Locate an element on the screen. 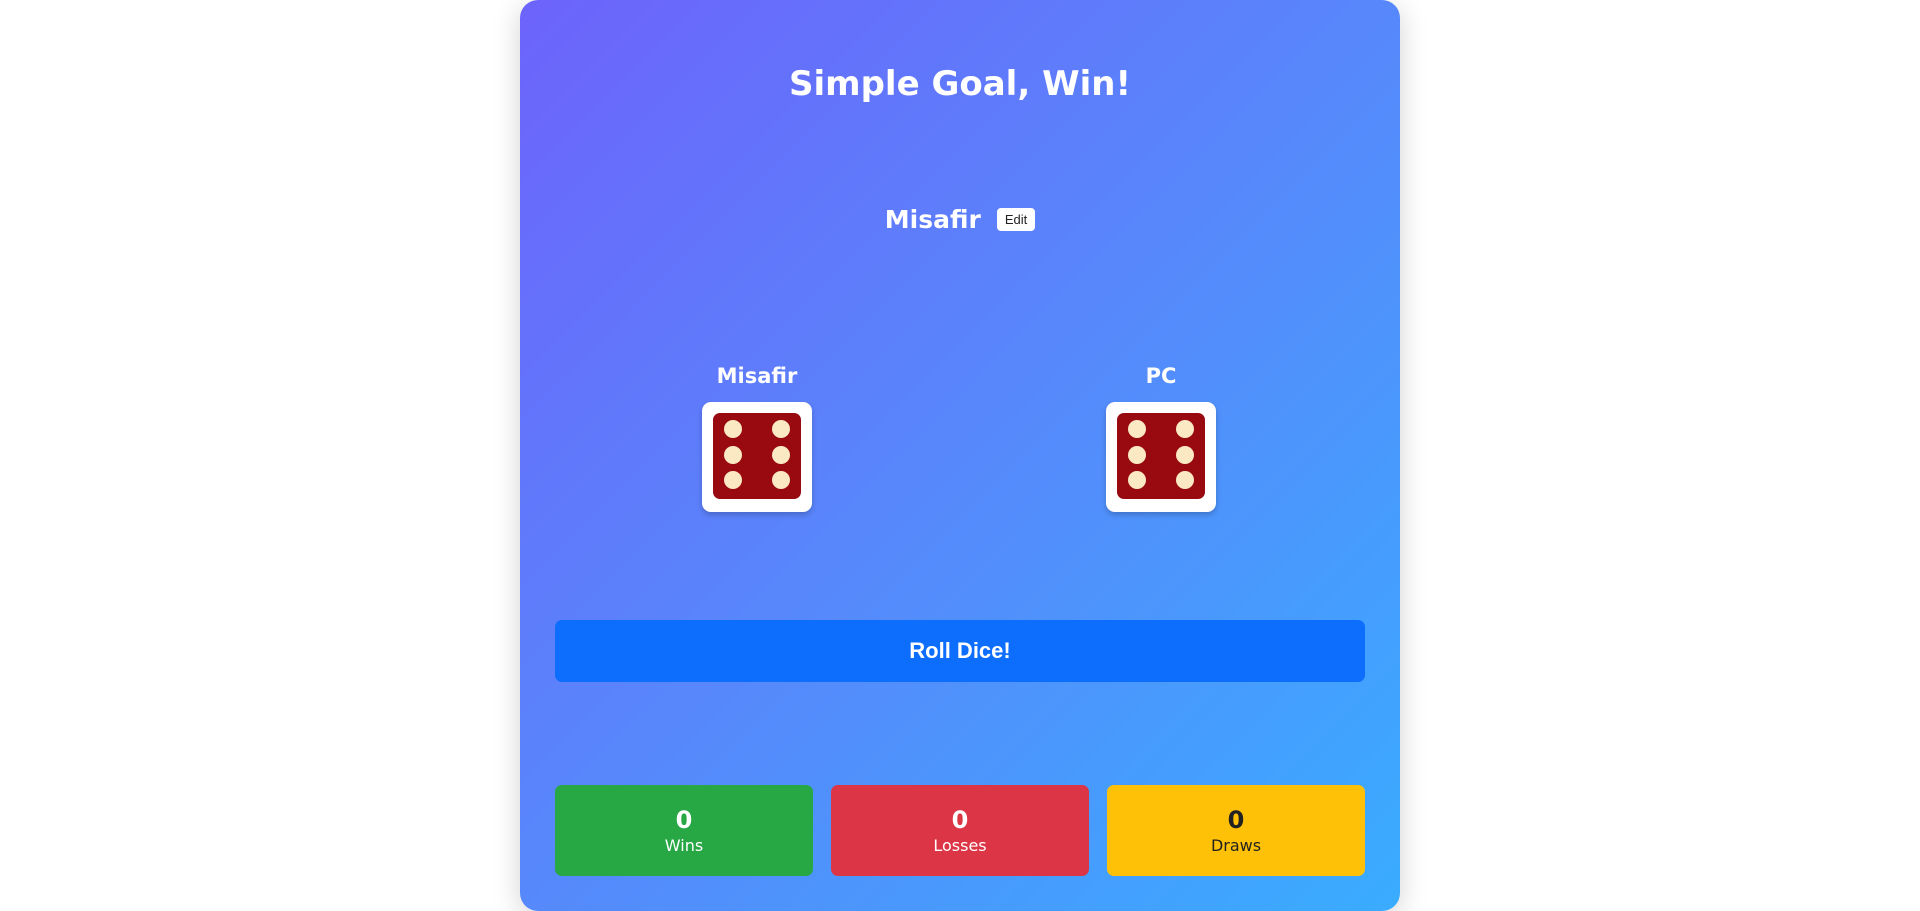  losses-label: Losses is located at coordinates (960, 845).